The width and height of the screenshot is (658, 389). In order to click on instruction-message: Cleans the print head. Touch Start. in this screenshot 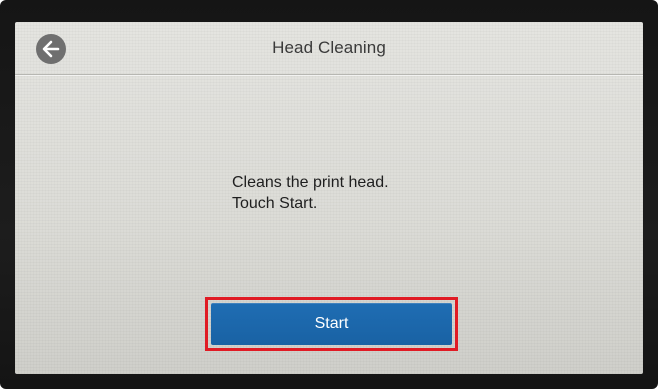, I will do `click(310, 193)`.